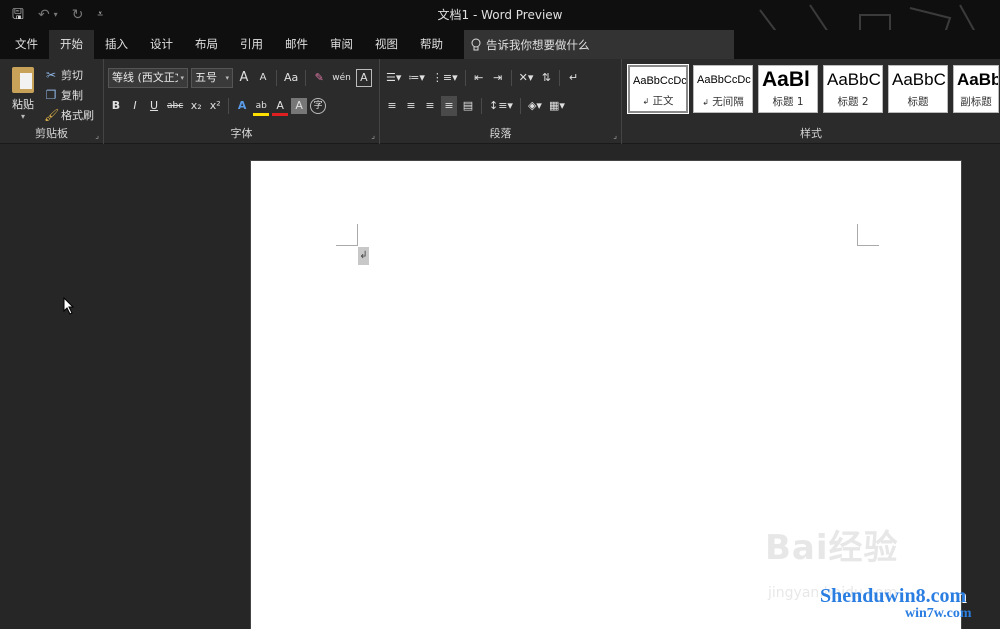 This screenshot has height=629, width=1000. Describe the element at coordinates (449, 106) in the screenshot. I see `justify-icon: ≡` at that location.